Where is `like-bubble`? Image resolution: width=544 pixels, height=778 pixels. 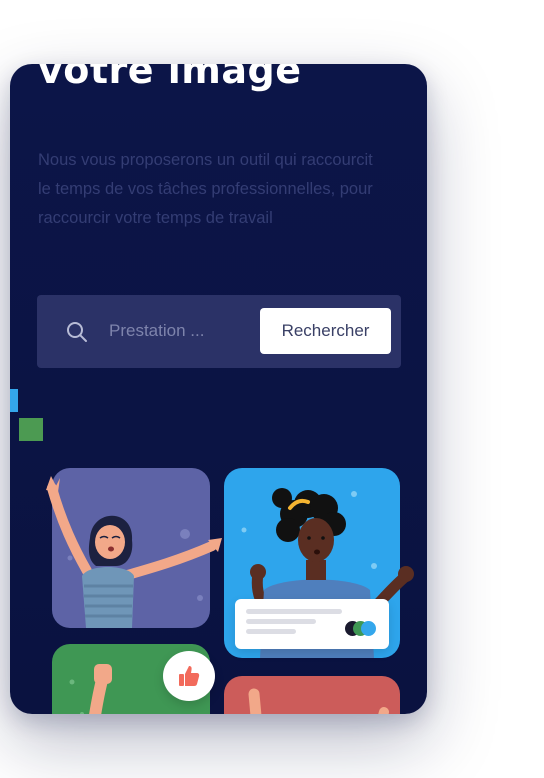
like-bubble is located at coordinates (189, 676).